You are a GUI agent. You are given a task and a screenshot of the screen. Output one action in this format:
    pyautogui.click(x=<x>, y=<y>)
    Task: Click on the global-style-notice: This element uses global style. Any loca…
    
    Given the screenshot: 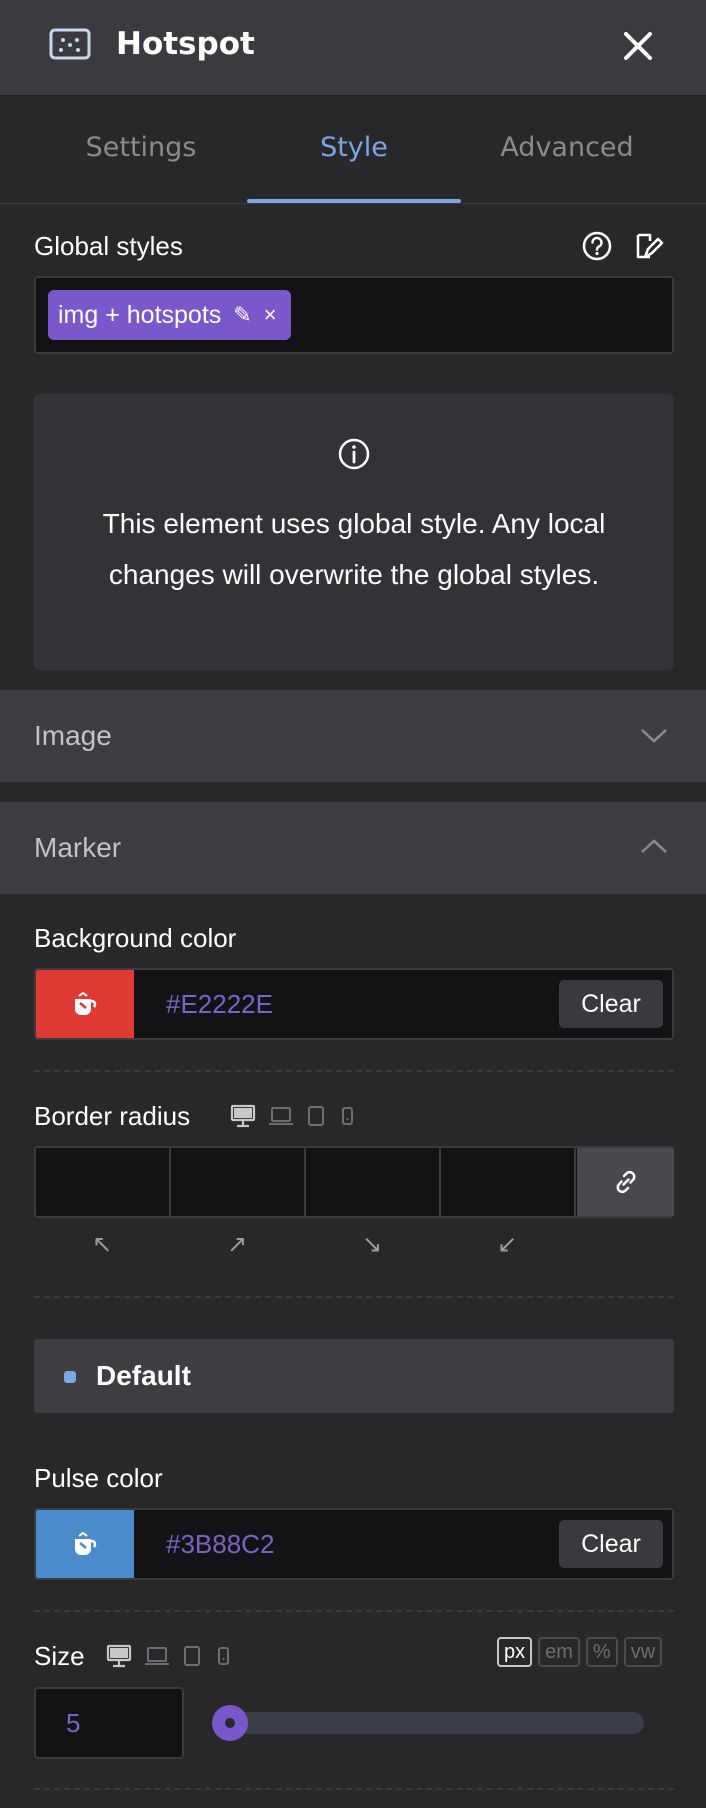 What is the action you would take?
    pyautogui.click(x=354, y=532)
    